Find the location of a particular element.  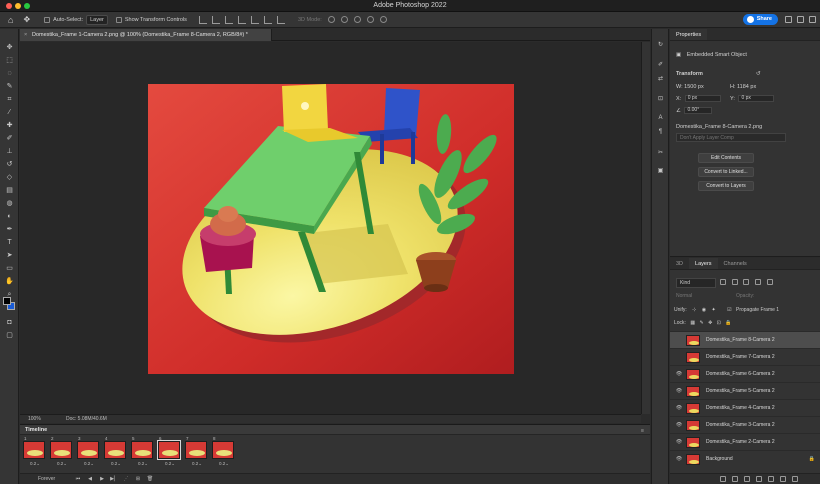

layer-row: 👁 Domestika_Frame 5-Camera 2 is located at coordinates (745, 390).